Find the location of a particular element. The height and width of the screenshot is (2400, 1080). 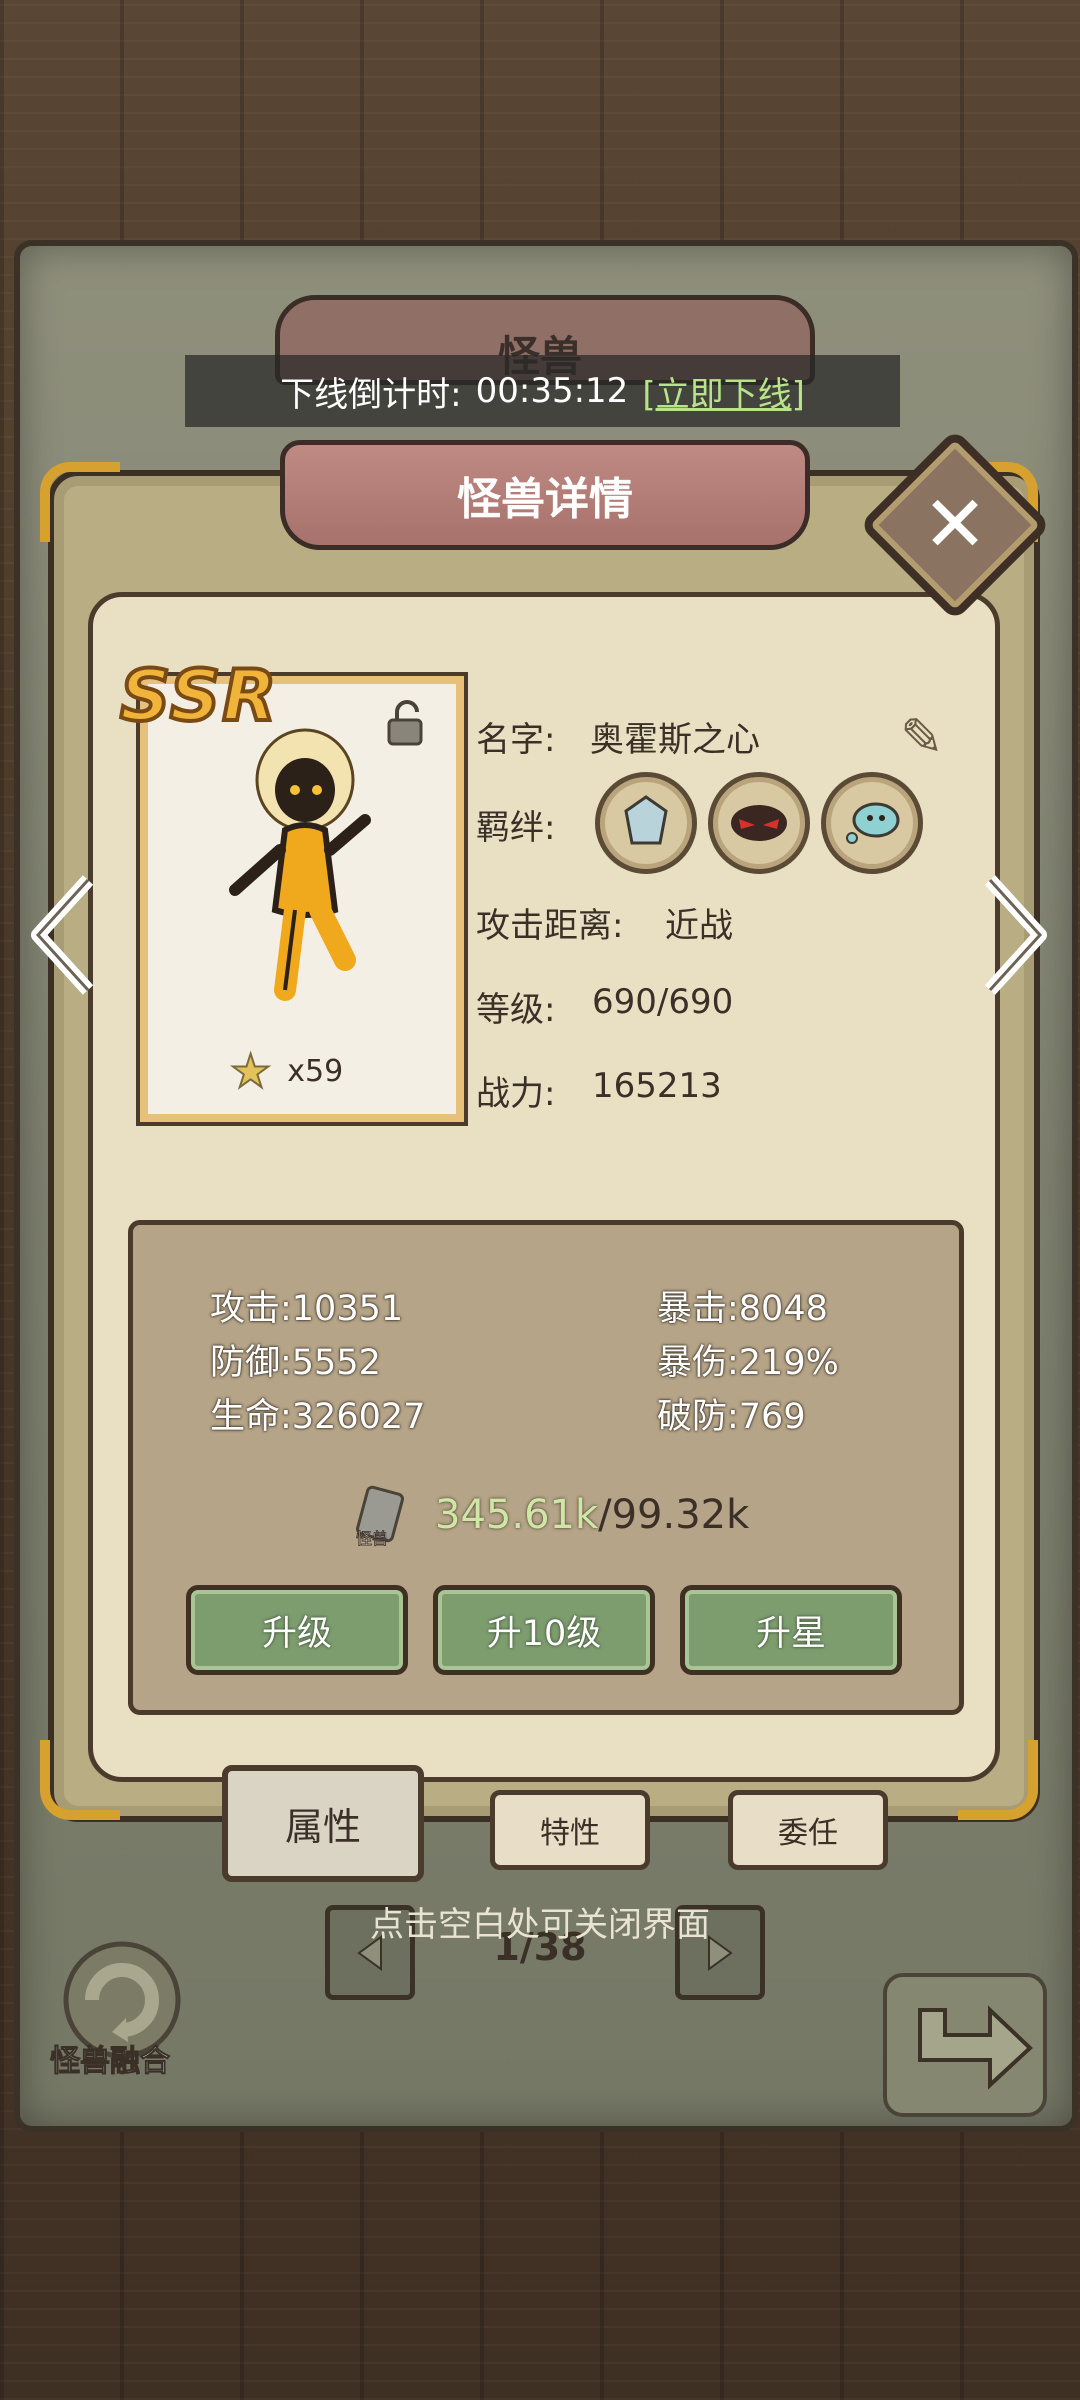

rarity-badge: SSR is located at coordinates (198, 696).